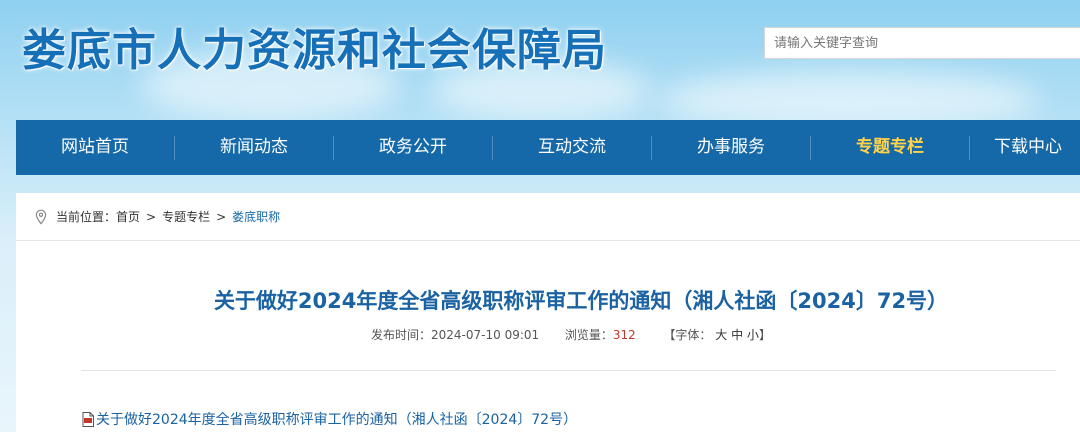 Image resolution: width=1080 pixels, height=432 pixels. I want to click on site-title: 娄底市人力资源和社会保障局, so click(314, 50).